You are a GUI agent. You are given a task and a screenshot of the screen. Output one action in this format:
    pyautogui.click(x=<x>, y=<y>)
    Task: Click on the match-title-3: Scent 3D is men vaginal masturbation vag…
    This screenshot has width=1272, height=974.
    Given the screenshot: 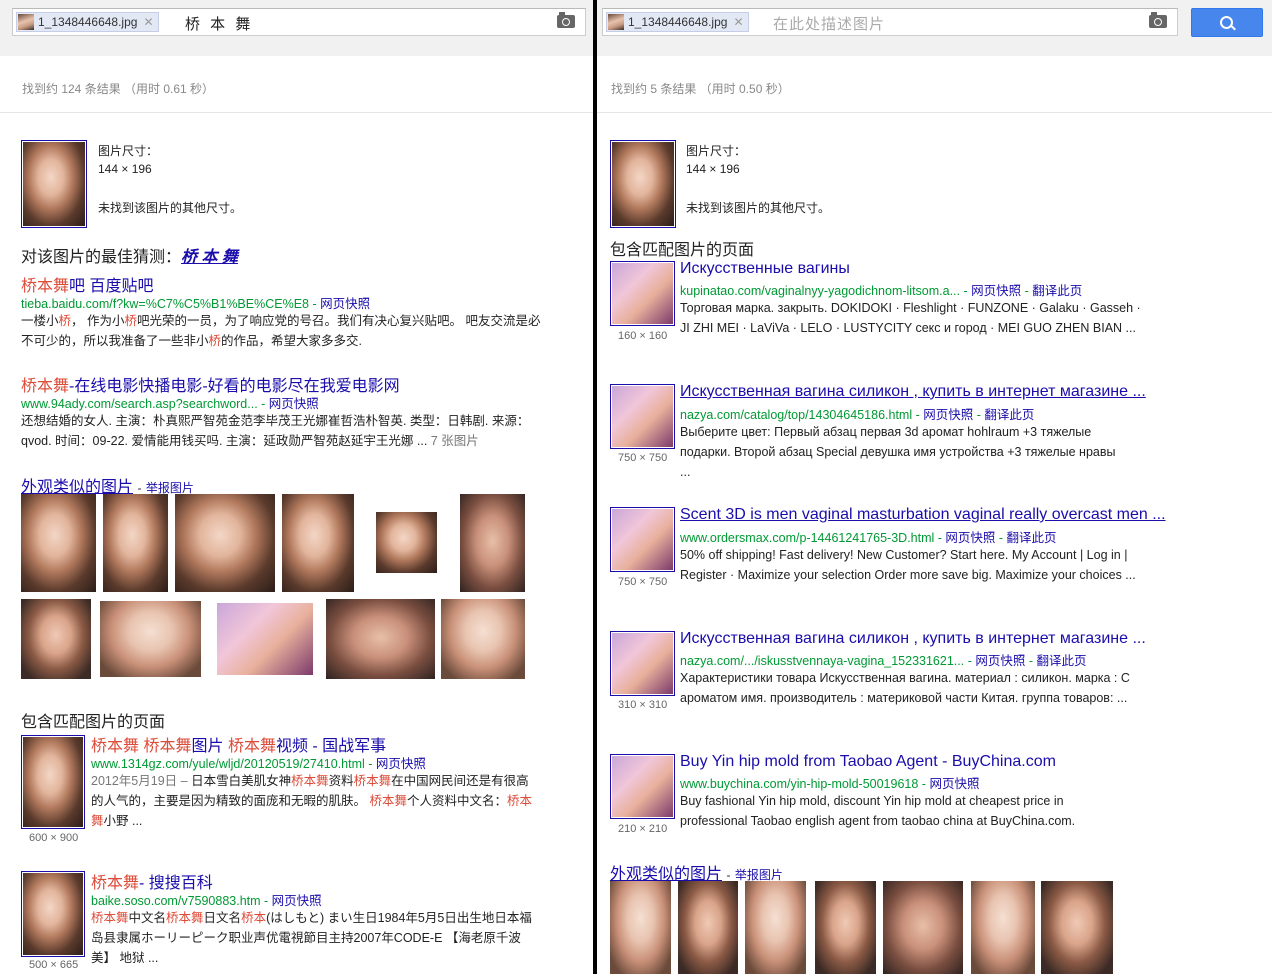 What is the action you would take?
    pyautogui.click(x=923, y=515)
    